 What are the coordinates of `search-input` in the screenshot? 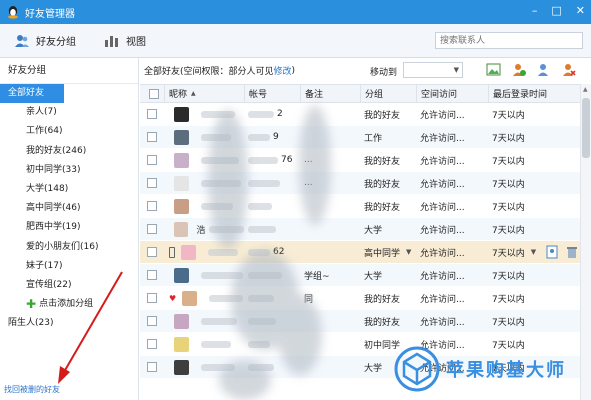 It's located at (509, 40).